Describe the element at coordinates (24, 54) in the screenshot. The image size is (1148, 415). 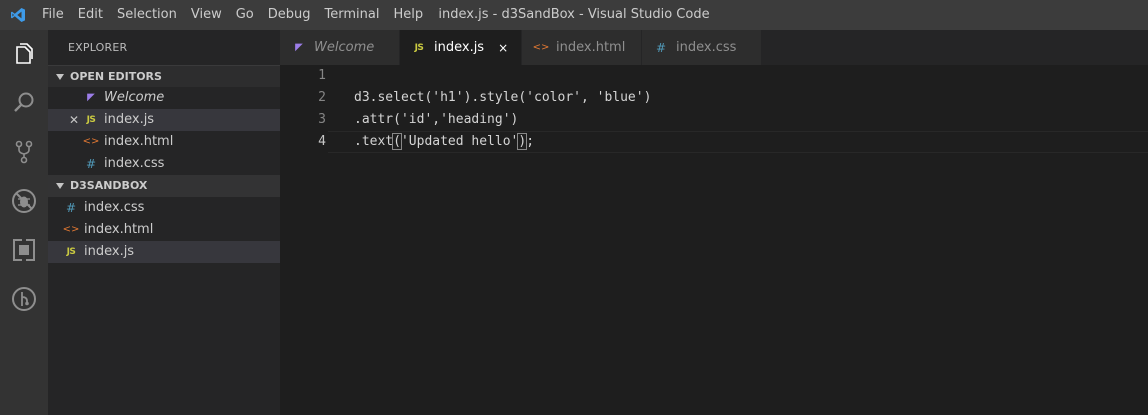
I see `files-icon` at that location.